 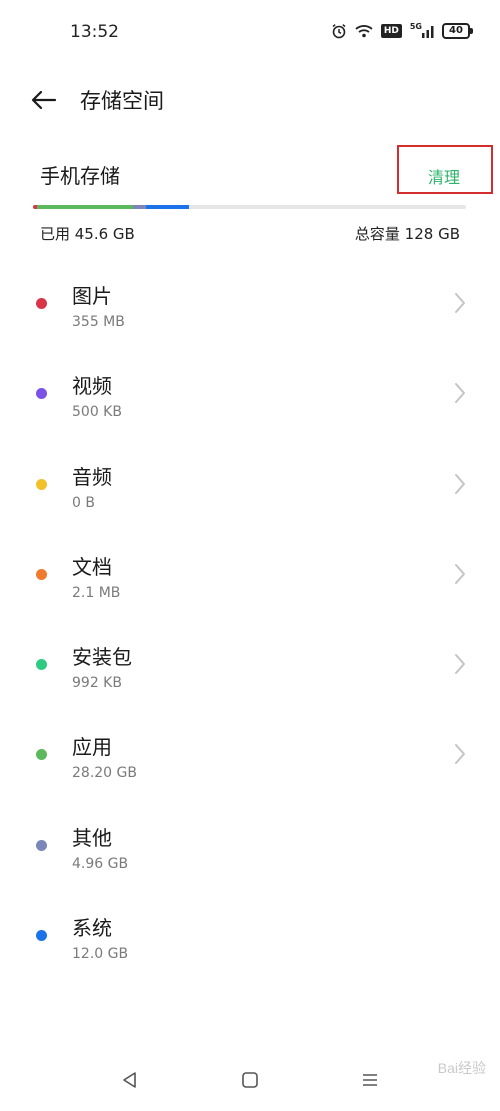 I want to click on category-size: 355 MB, so click(x=98, y=322).